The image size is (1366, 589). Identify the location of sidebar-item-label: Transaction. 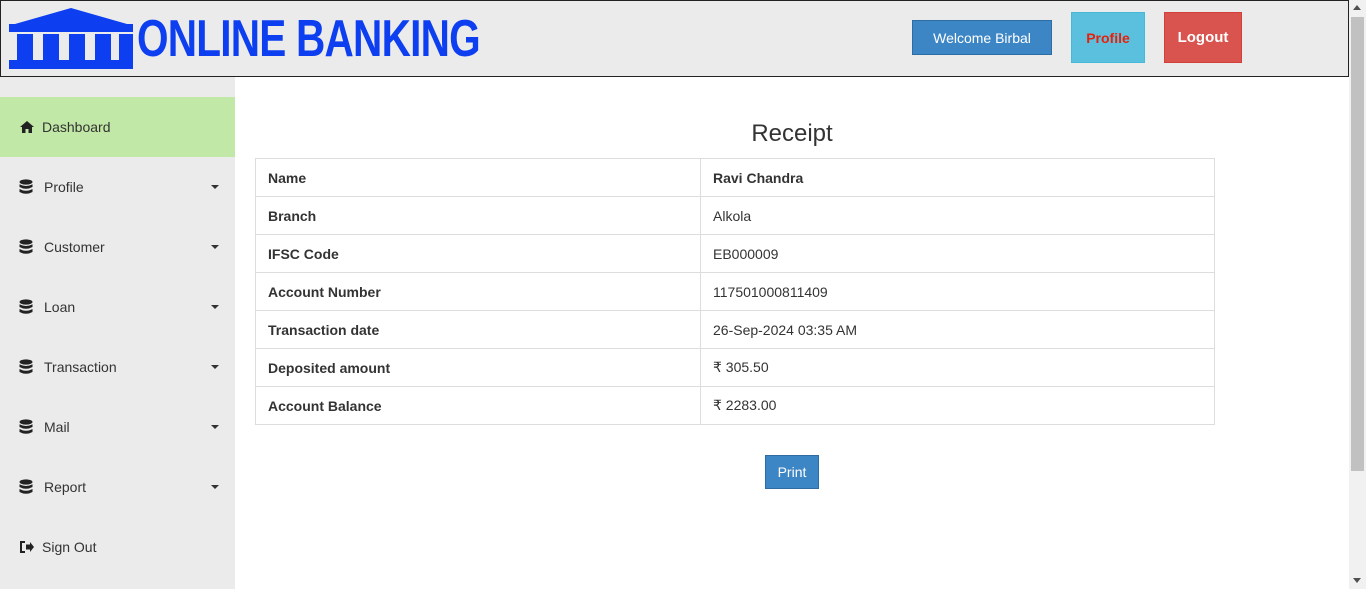
(80, 367).